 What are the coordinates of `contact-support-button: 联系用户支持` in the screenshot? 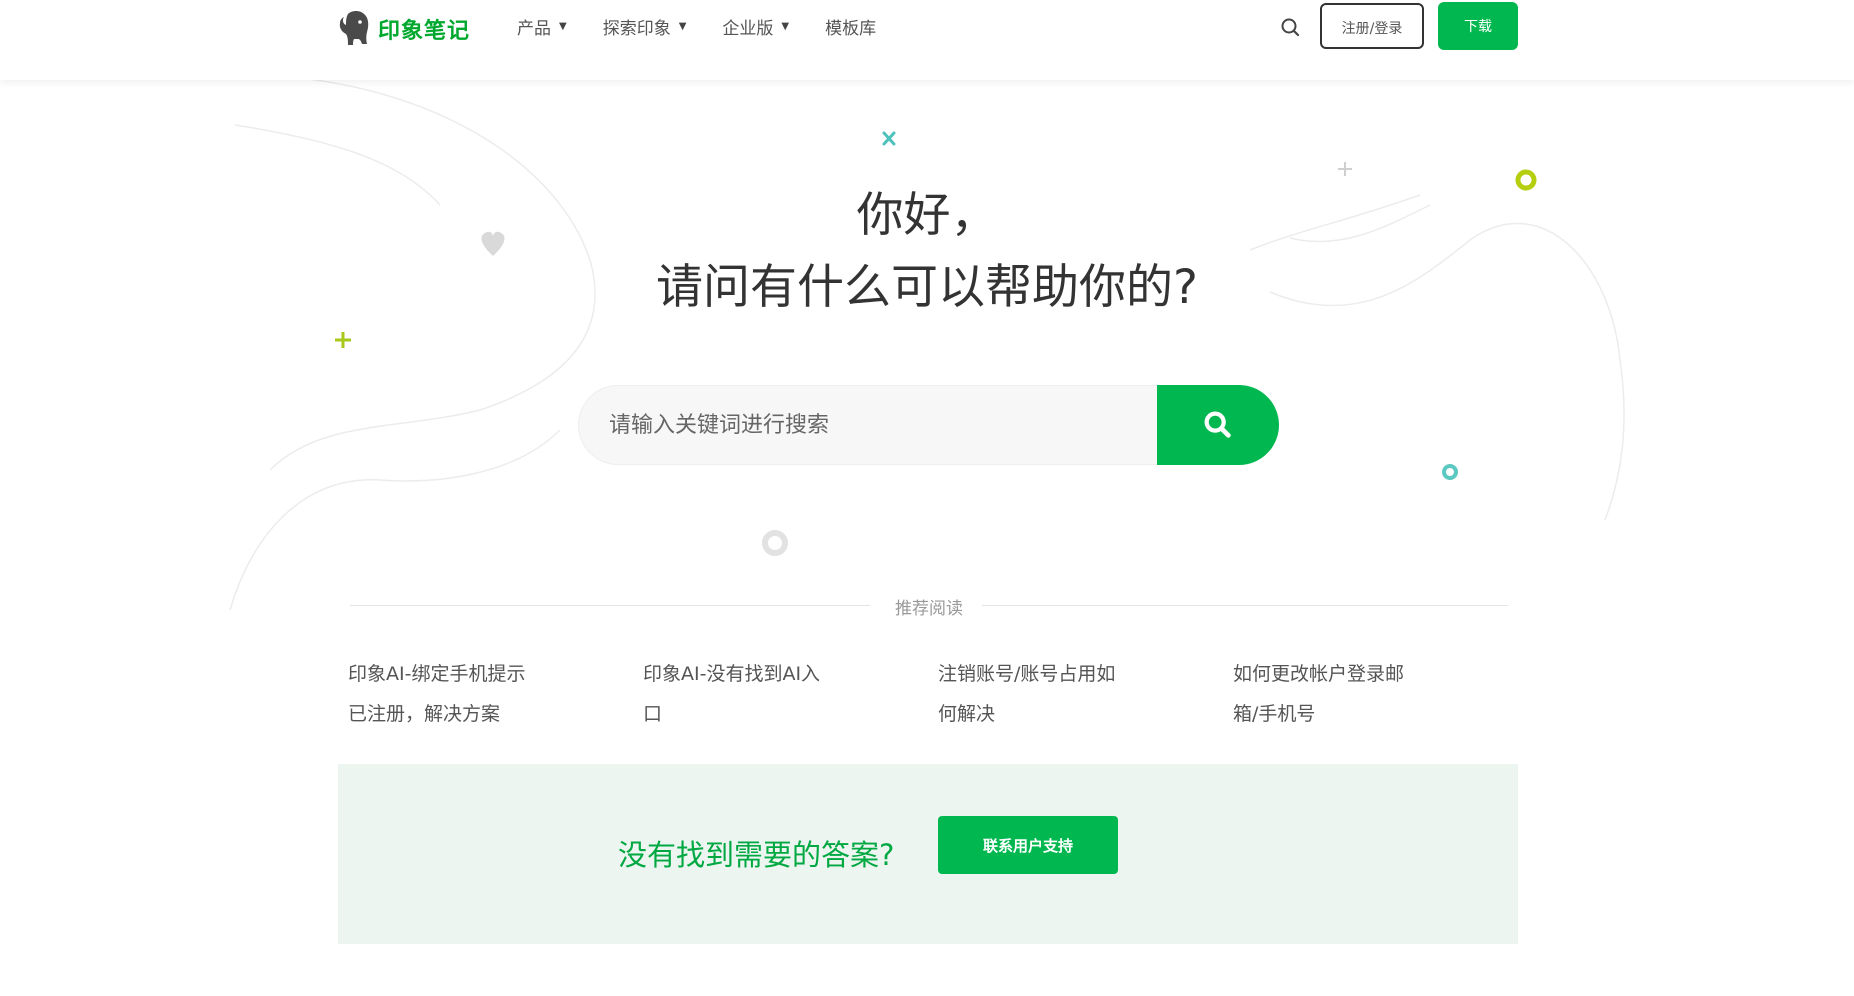 It's located at (1028, 845).